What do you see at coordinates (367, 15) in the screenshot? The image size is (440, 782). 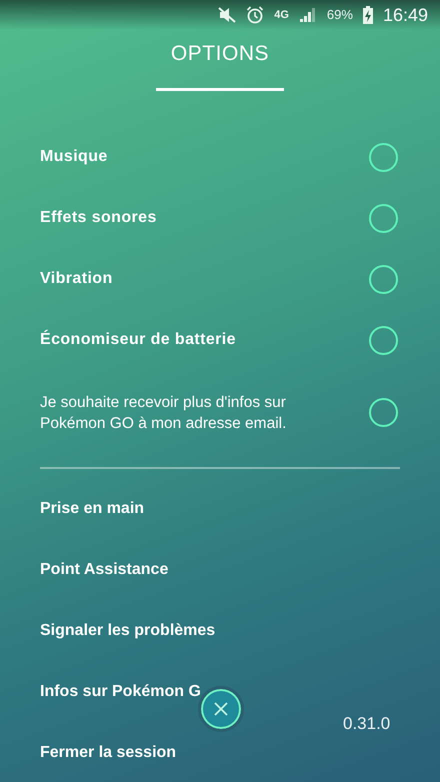 I see `battery-charging-icon` at bounding box center [367, 15].